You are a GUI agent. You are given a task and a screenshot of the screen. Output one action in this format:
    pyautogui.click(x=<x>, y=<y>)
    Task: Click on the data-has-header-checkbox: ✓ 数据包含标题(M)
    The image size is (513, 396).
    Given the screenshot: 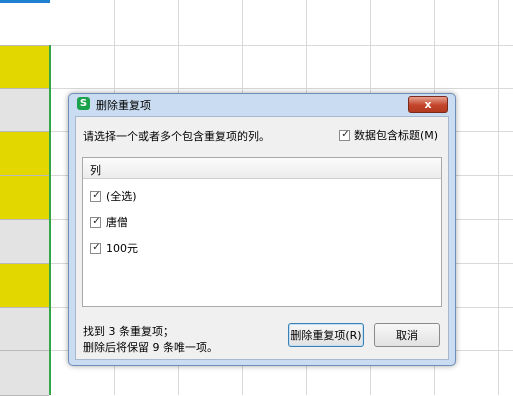 What is the action you would take?
    pyautogui.click(x=388, y=135)
    